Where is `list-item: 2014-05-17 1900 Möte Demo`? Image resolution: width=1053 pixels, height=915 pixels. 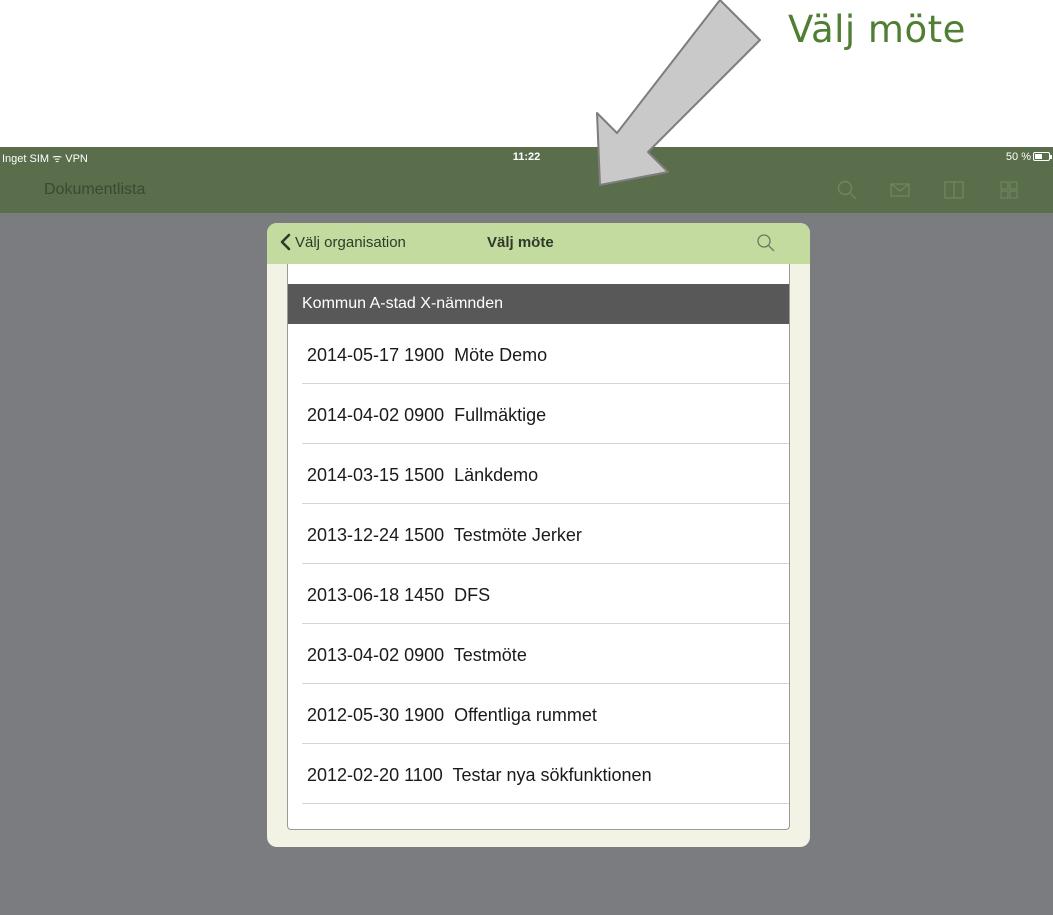
list-item: 2014-05-17 1900 Möte Demo is located at coordinates (538, 354).